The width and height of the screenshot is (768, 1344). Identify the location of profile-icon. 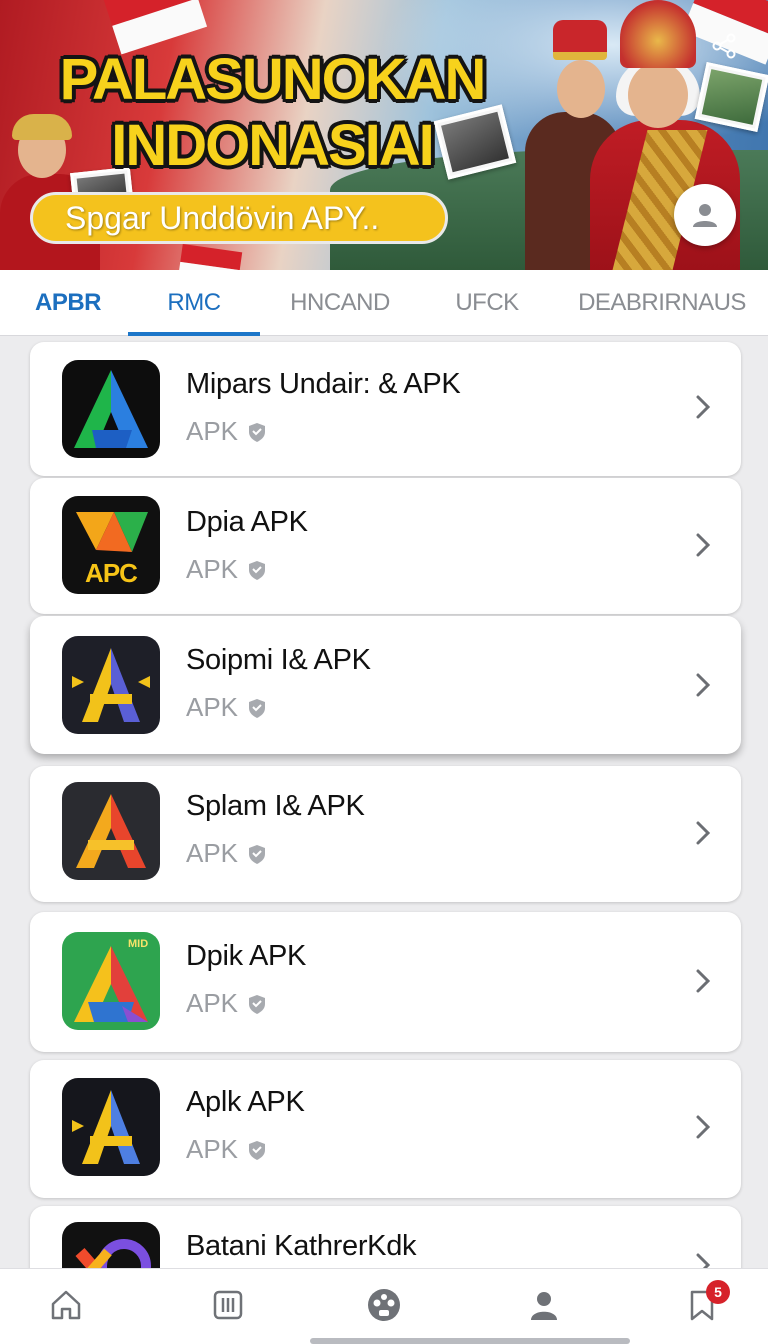
(544, 1305).